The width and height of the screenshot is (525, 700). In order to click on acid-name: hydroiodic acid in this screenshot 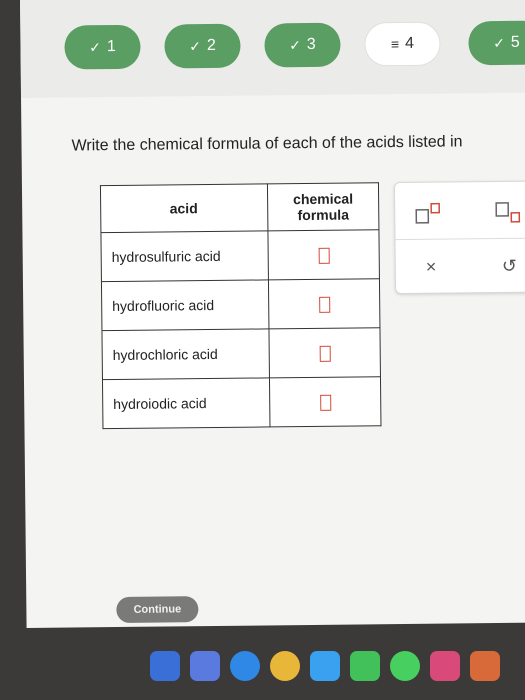, I will do `click(186, 403)`.